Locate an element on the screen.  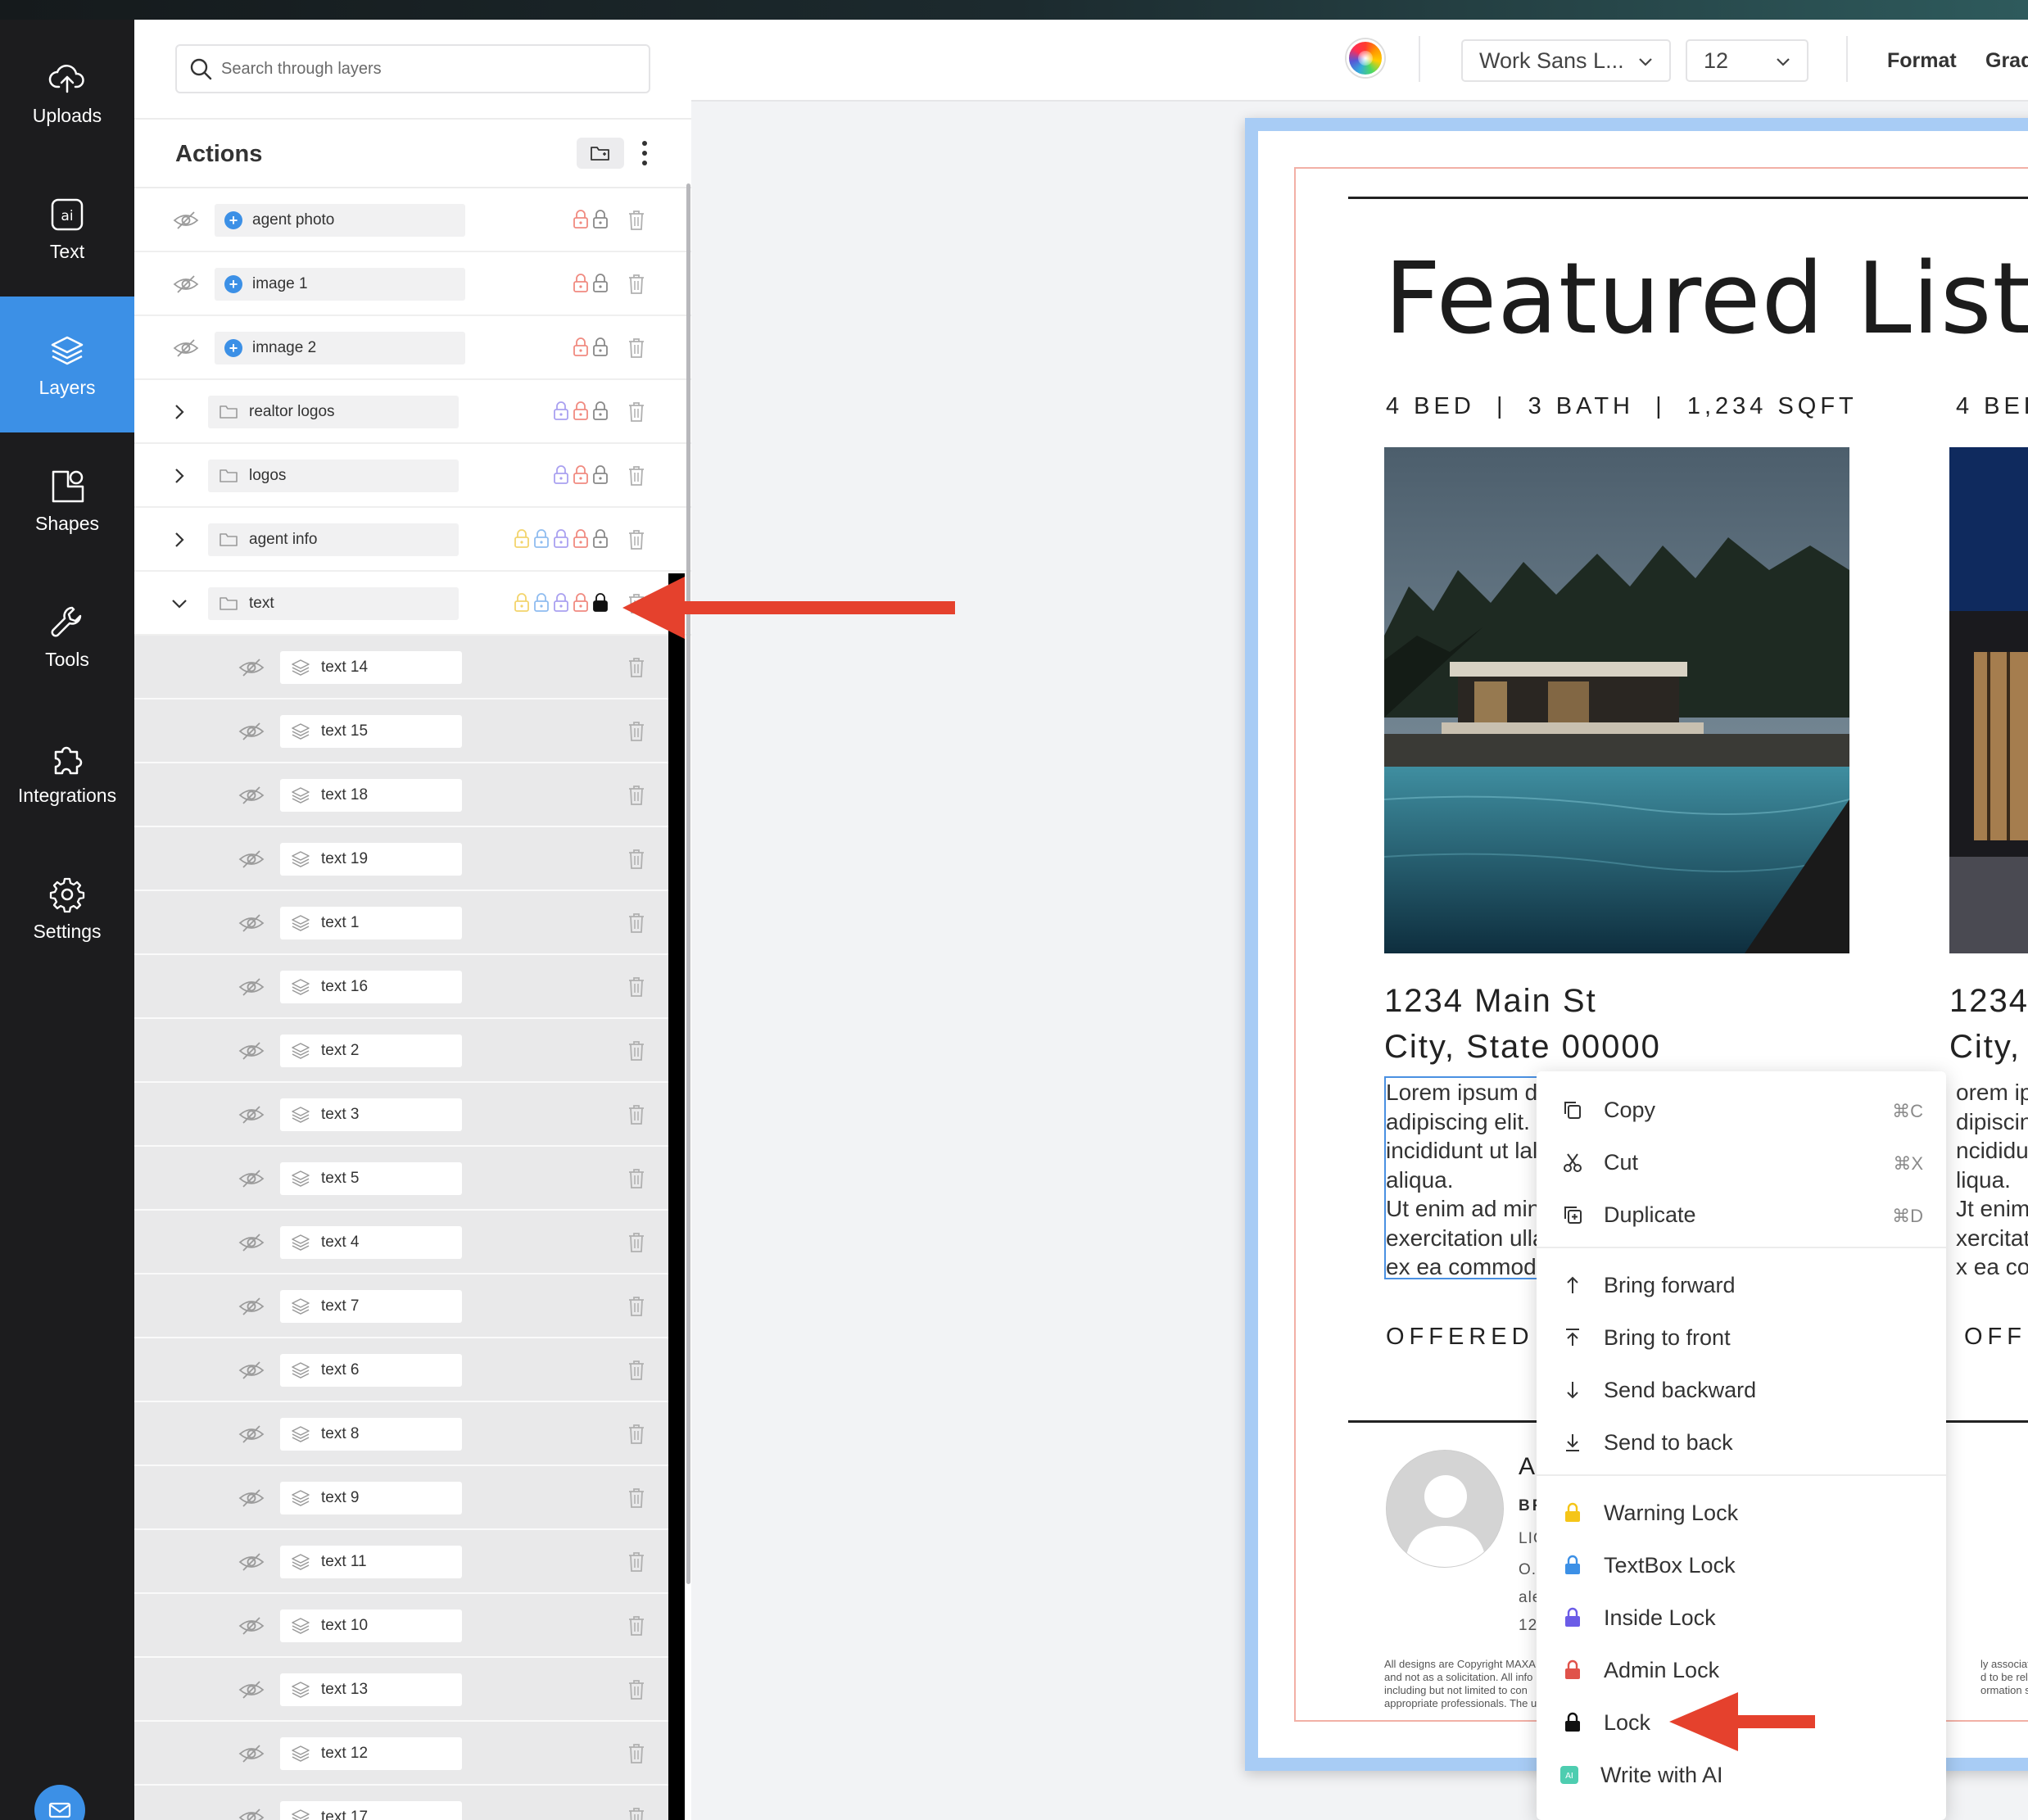
layer-row: realtor logos is located at coordinates (412, 412).